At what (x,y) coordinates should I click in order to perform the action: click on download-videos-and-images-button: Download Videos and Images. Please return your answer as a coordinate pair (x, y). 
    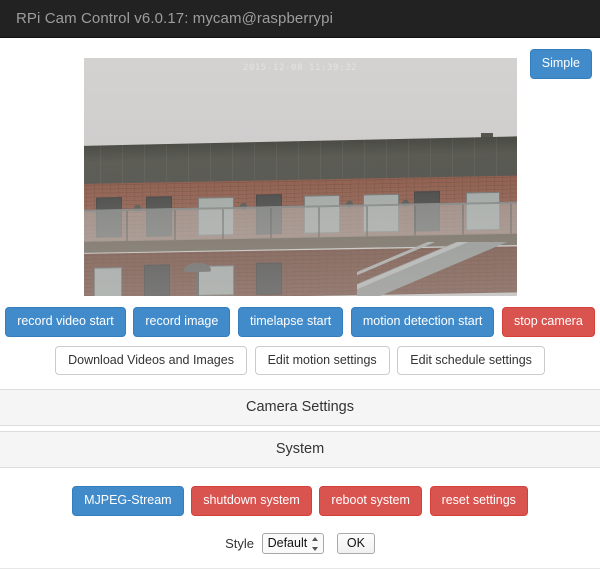
    Looking at the image, I should click on (151, 360).